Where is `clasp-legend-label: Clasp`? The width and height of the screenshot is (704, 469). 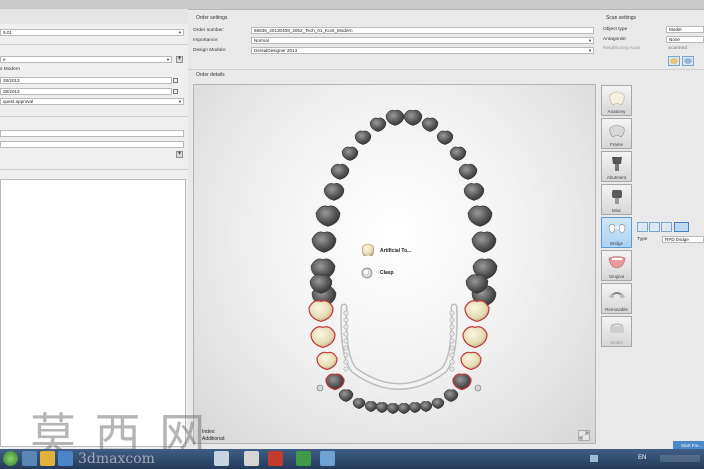
clasp-legend-label: Clasp is located at coordinates (387, 273).